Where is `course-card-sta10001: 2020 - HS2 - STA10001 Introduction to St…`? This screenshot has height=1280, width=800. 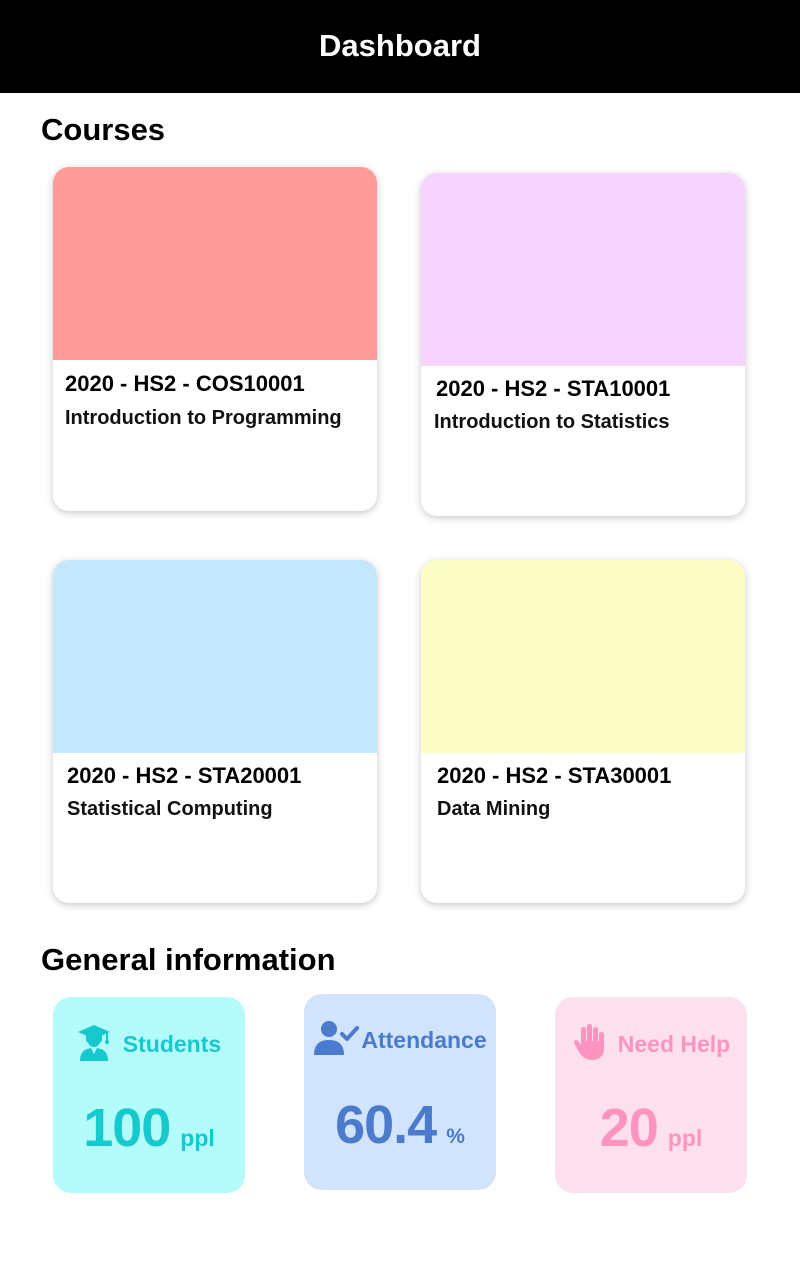
course-card-sta10001: 2020 - HS2 - STA10001 Introduction to St… is located at coordinates (583, 344).